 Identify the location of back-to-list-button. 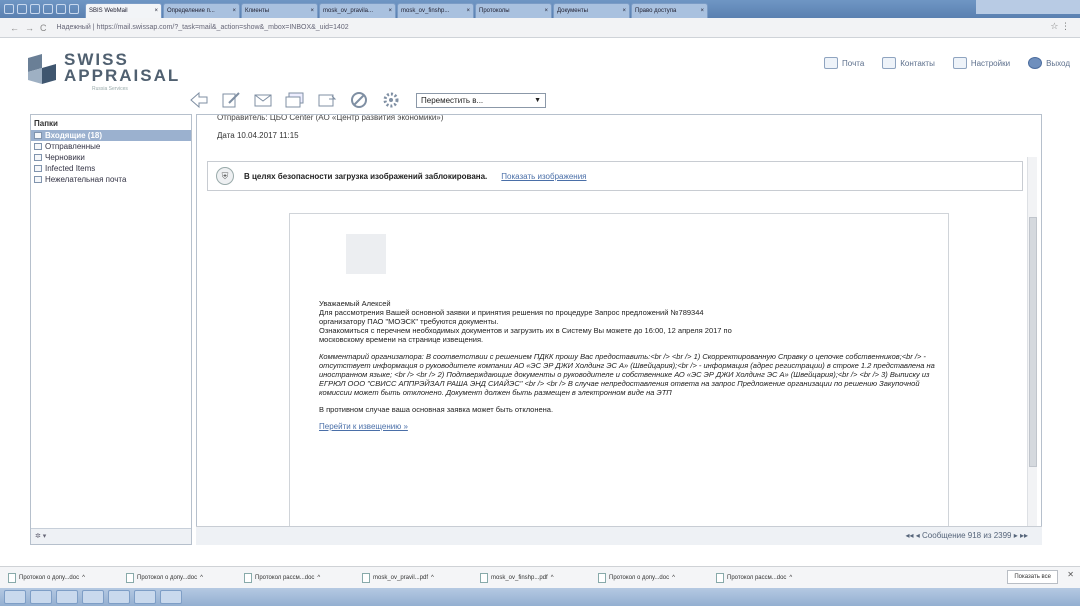
(199, 100).